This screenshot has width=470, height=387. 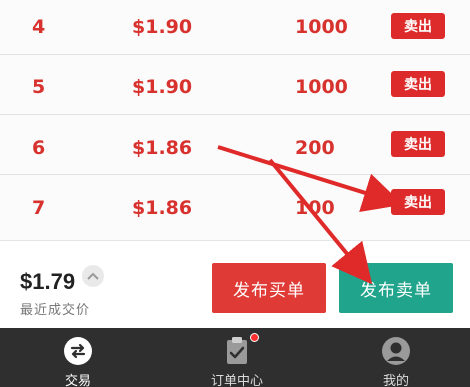 What do you see at coordinates (315, 148) in the screenshot?
I see `order-quantity: 200` at bounding box center [315, 148].